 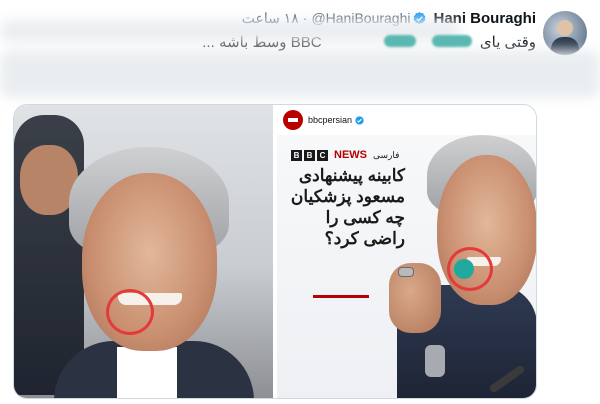 What do you see at coordinates (147, 372) in the screenshot?
I see `shirt-collar` at bounding box center [147, 372].